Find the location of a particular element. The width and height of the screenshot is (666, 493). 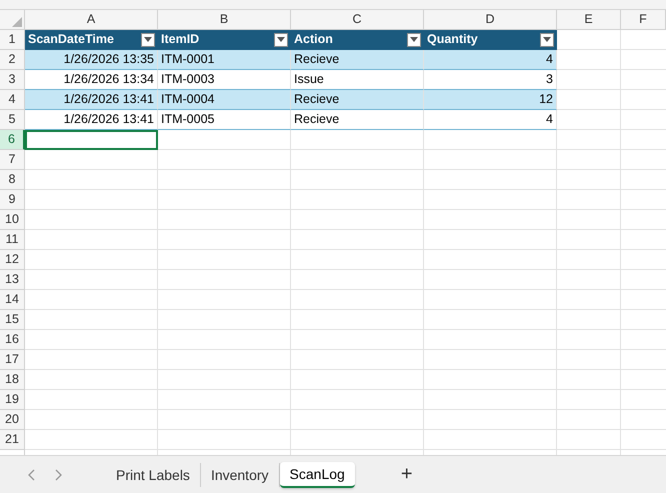

row-header: 11 is located at coordinates (12, 240).